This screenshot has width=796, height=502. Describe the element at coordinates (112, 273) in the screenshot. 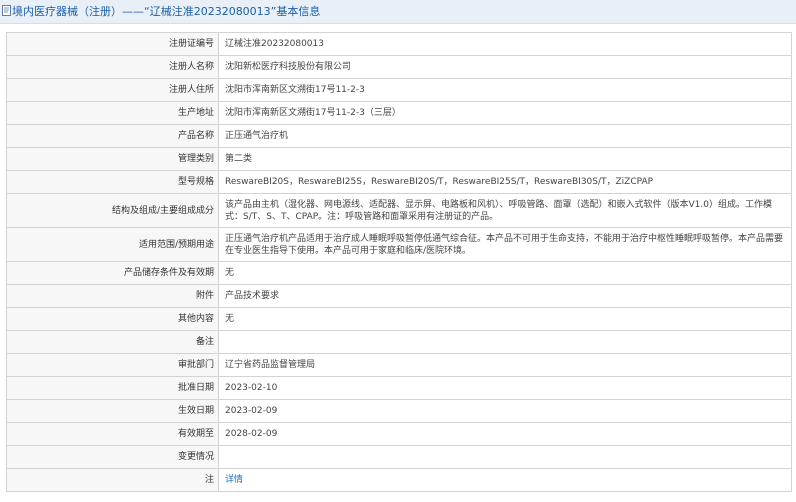

I see `row-label: 产品储存条件及有效期` at that location.